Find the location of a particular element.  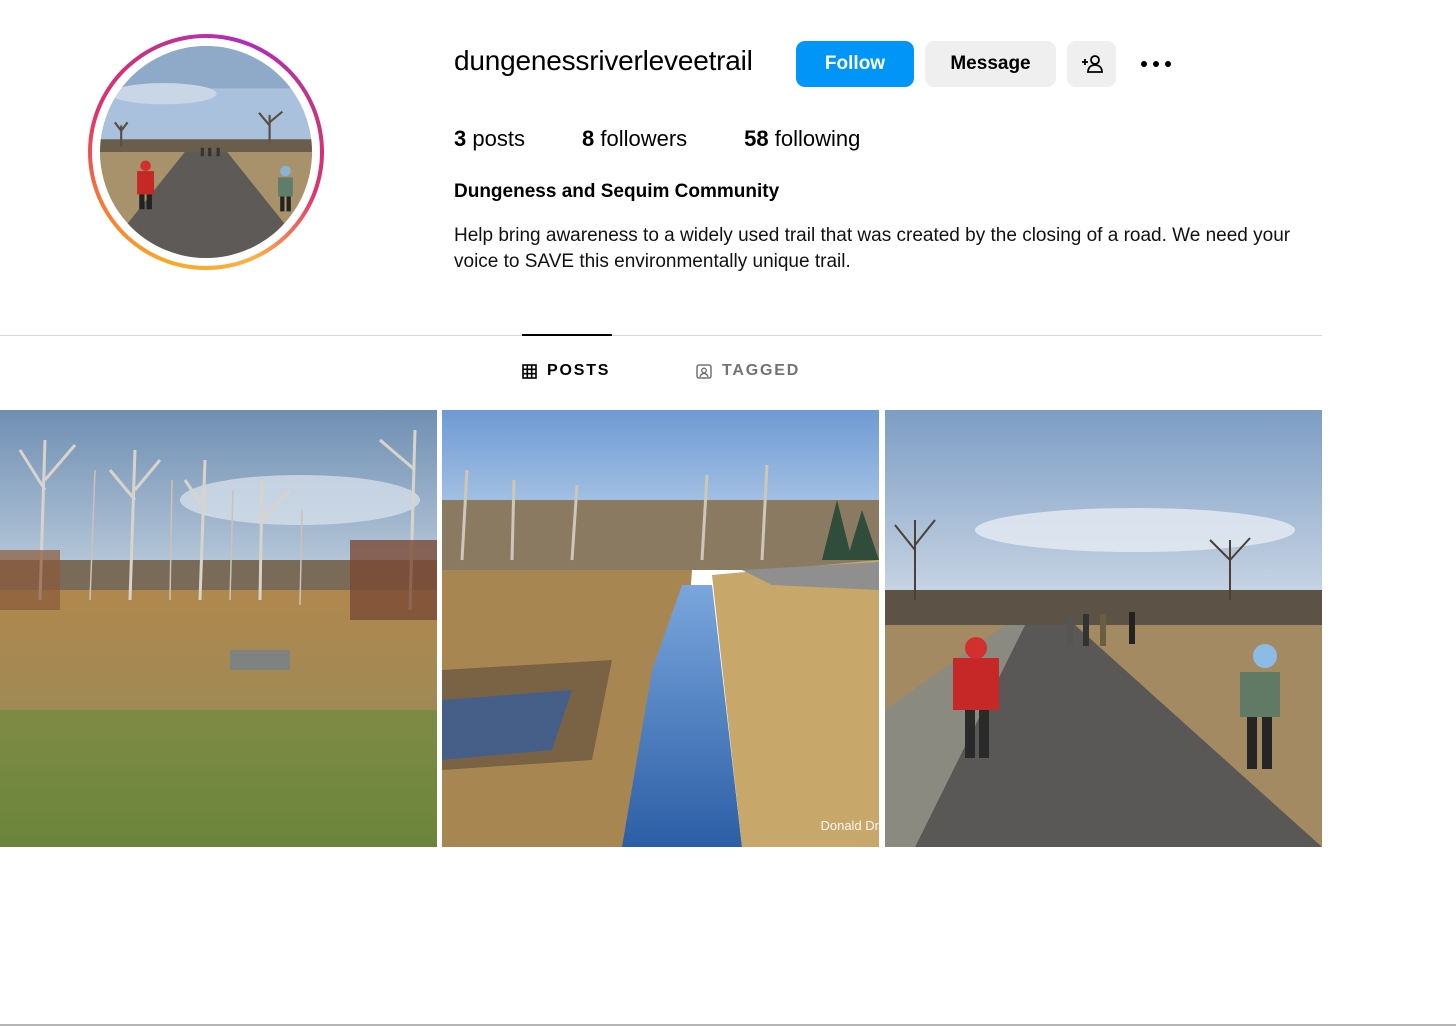

avatar-border is located at coordinates (206, 152).